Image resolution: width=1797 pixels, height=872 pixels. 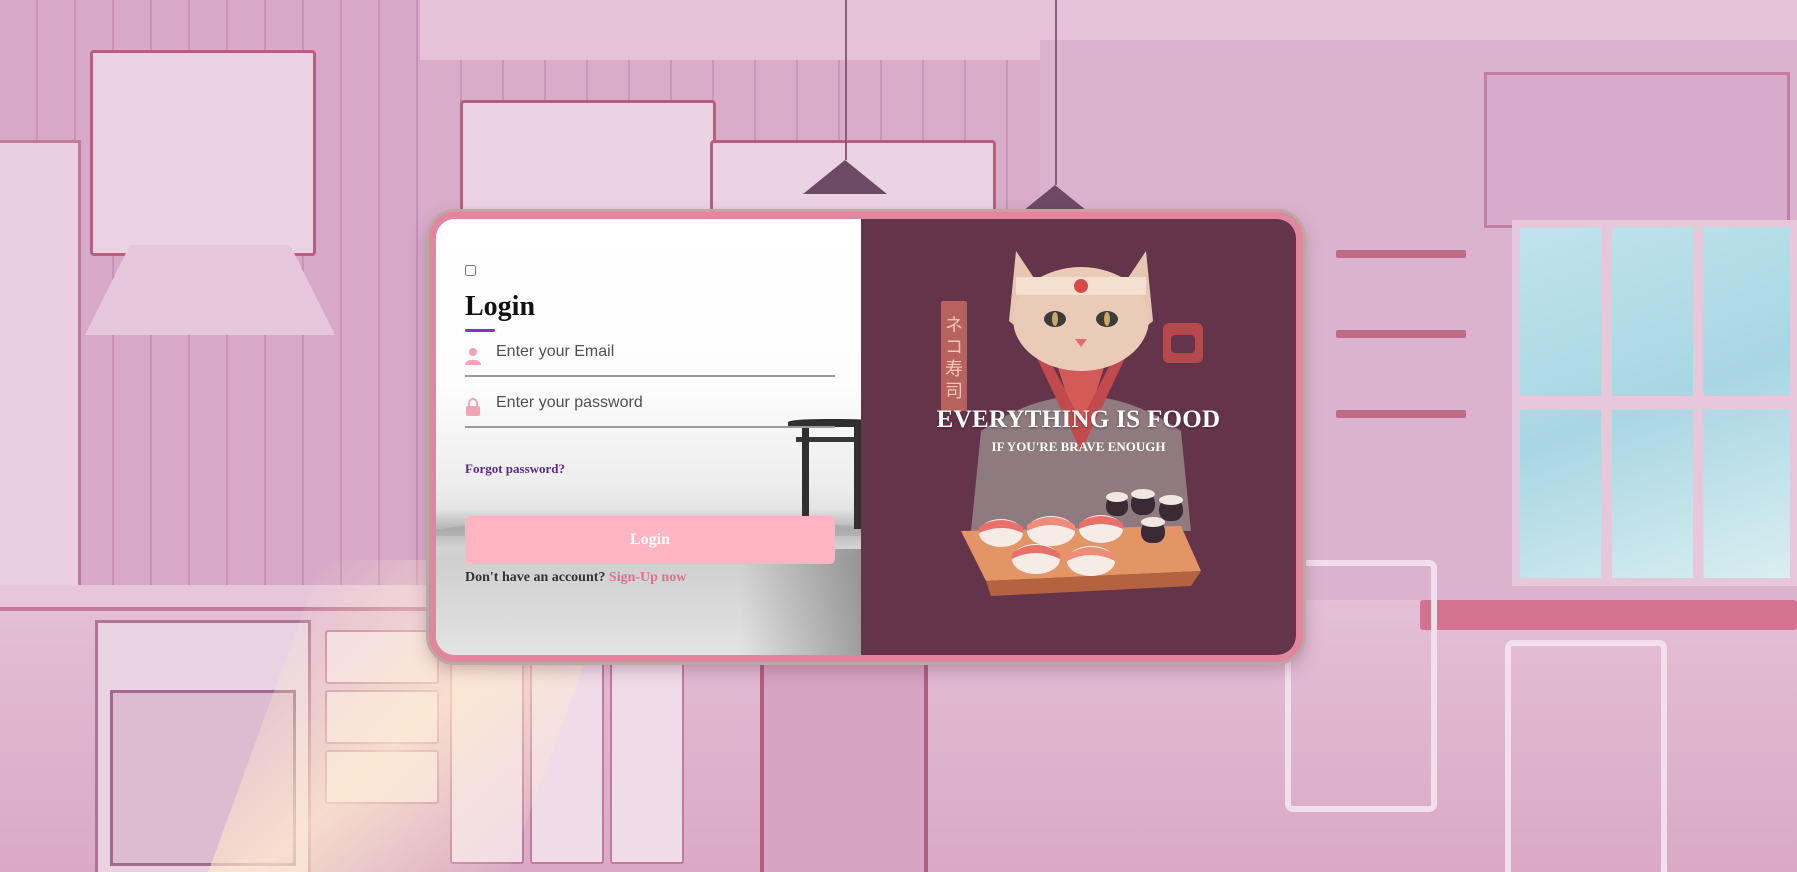 I want to click on login-button: Login, so click(x=650, y=540).